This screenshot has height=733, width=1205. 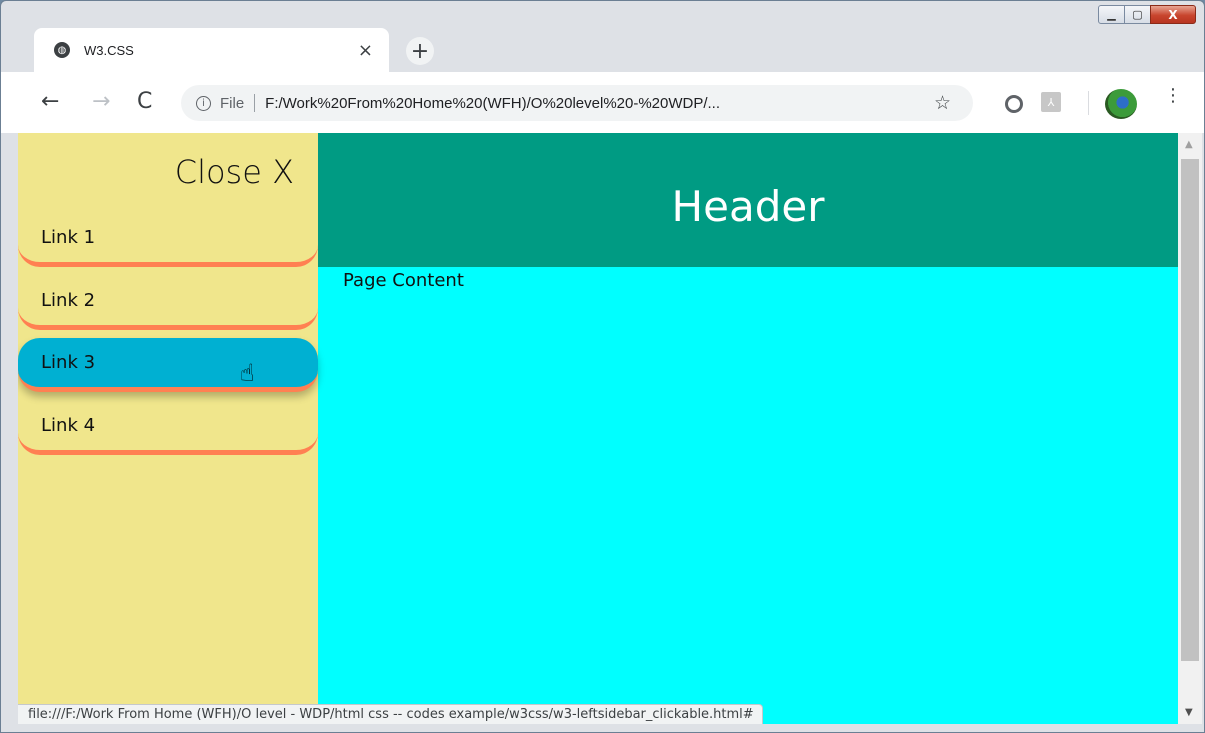 I want to click on sidebar-link-4: Link 4, so click(x=168, y=428).